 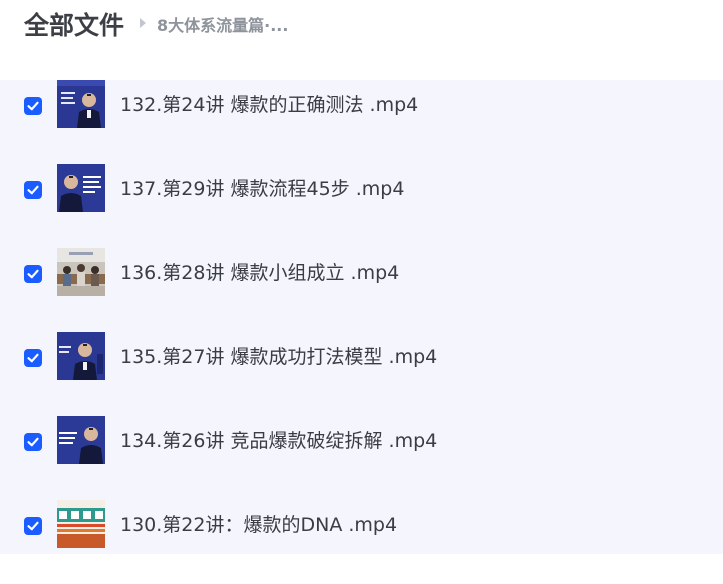 I want to click on page-title: 全部文件, so click(x=74, y=26).